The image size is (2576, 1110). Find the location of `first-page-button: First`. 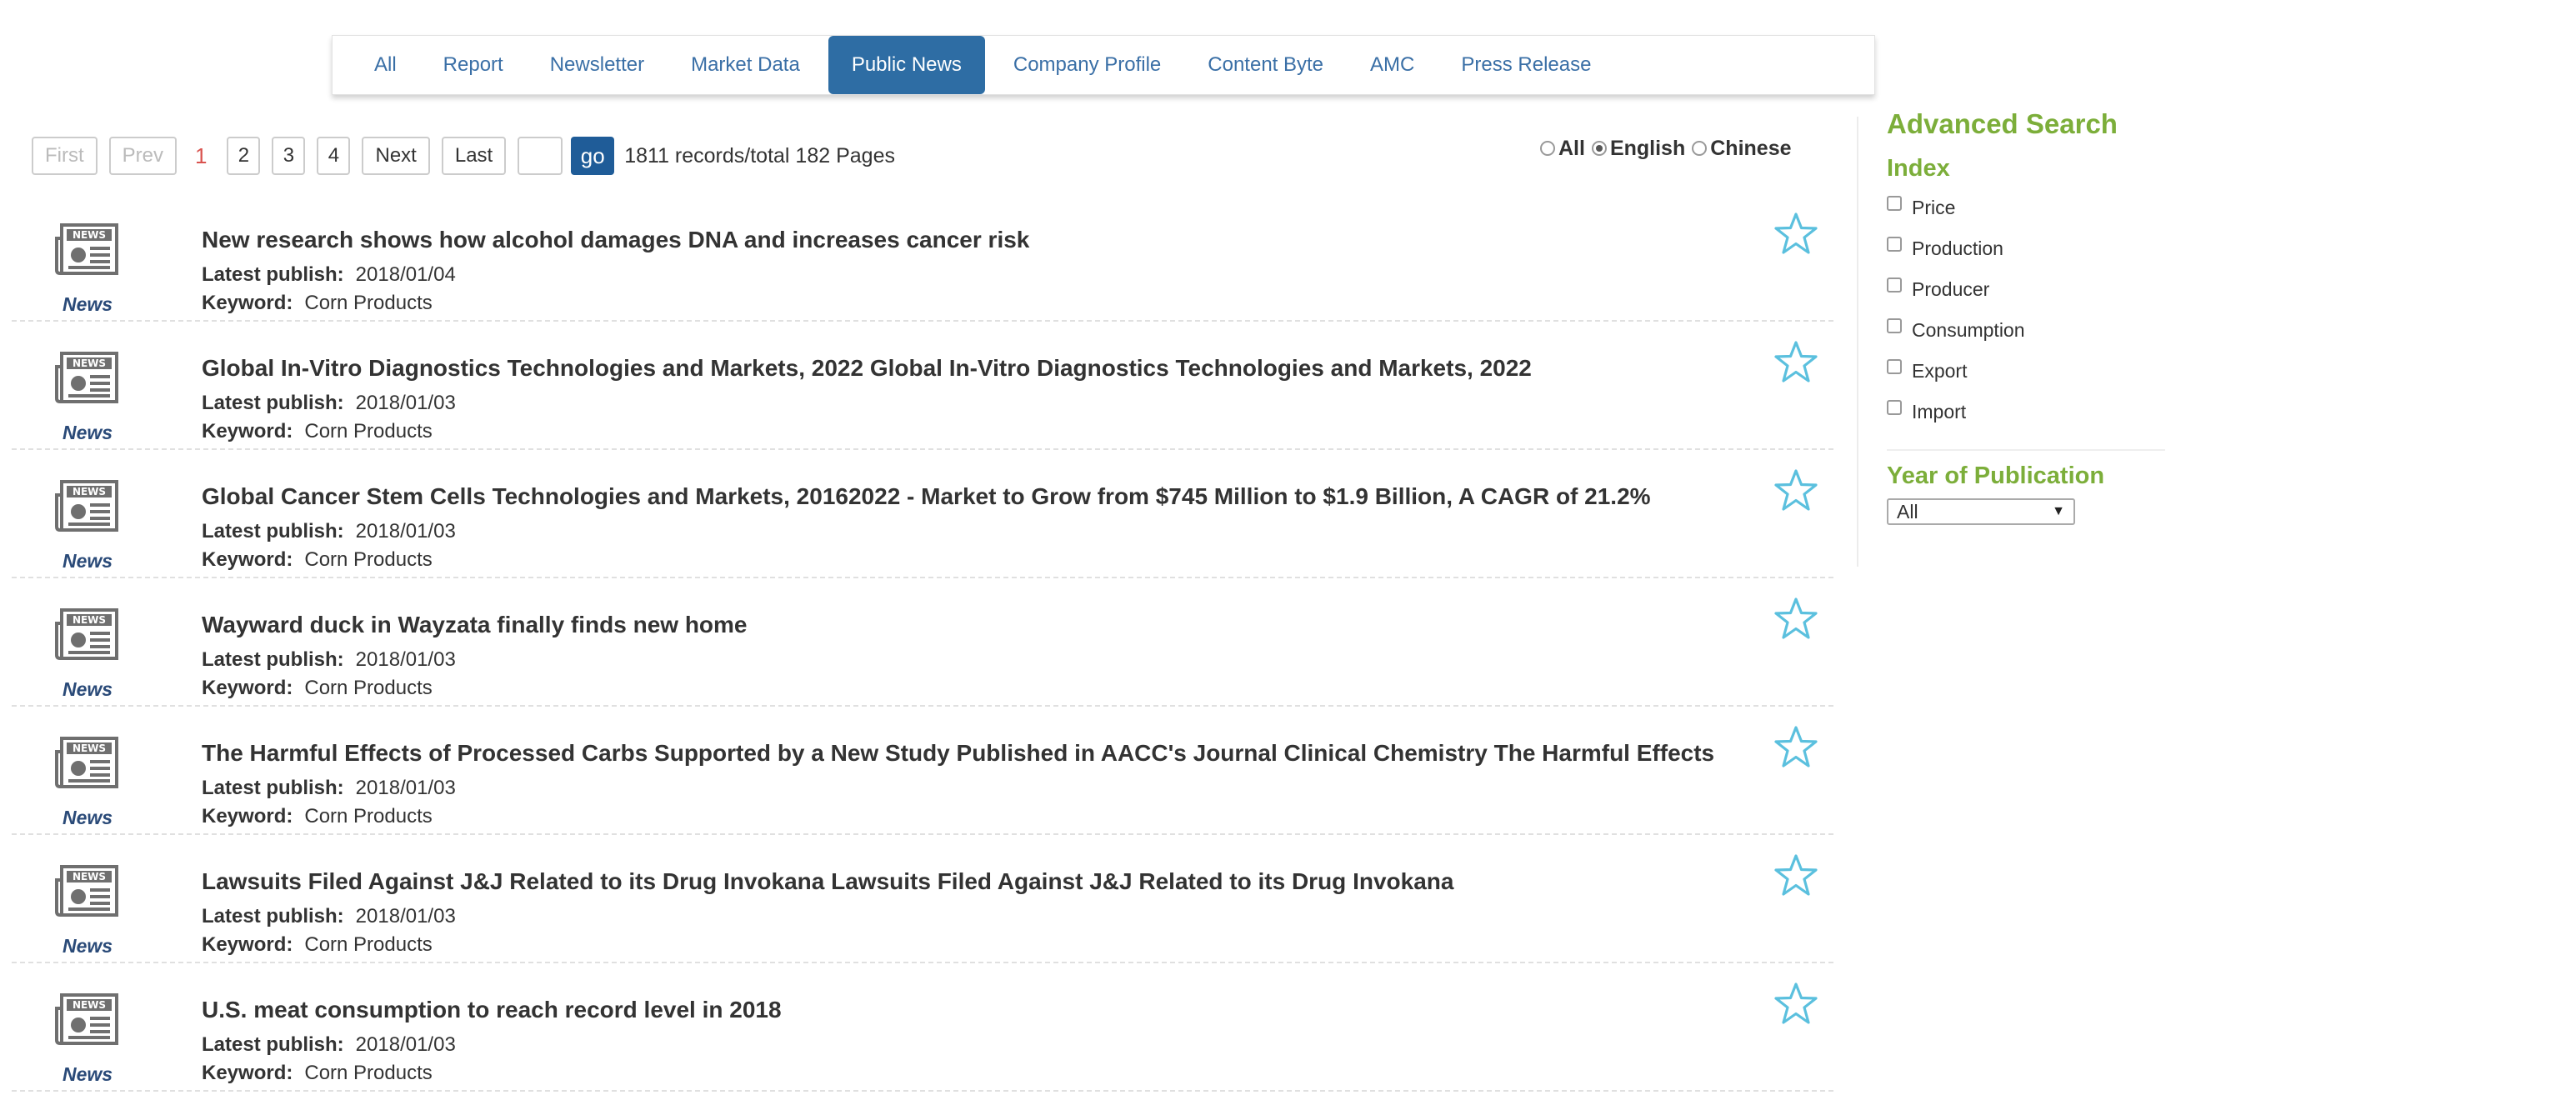

first-page-button: First is located at coordinates (65, 156).